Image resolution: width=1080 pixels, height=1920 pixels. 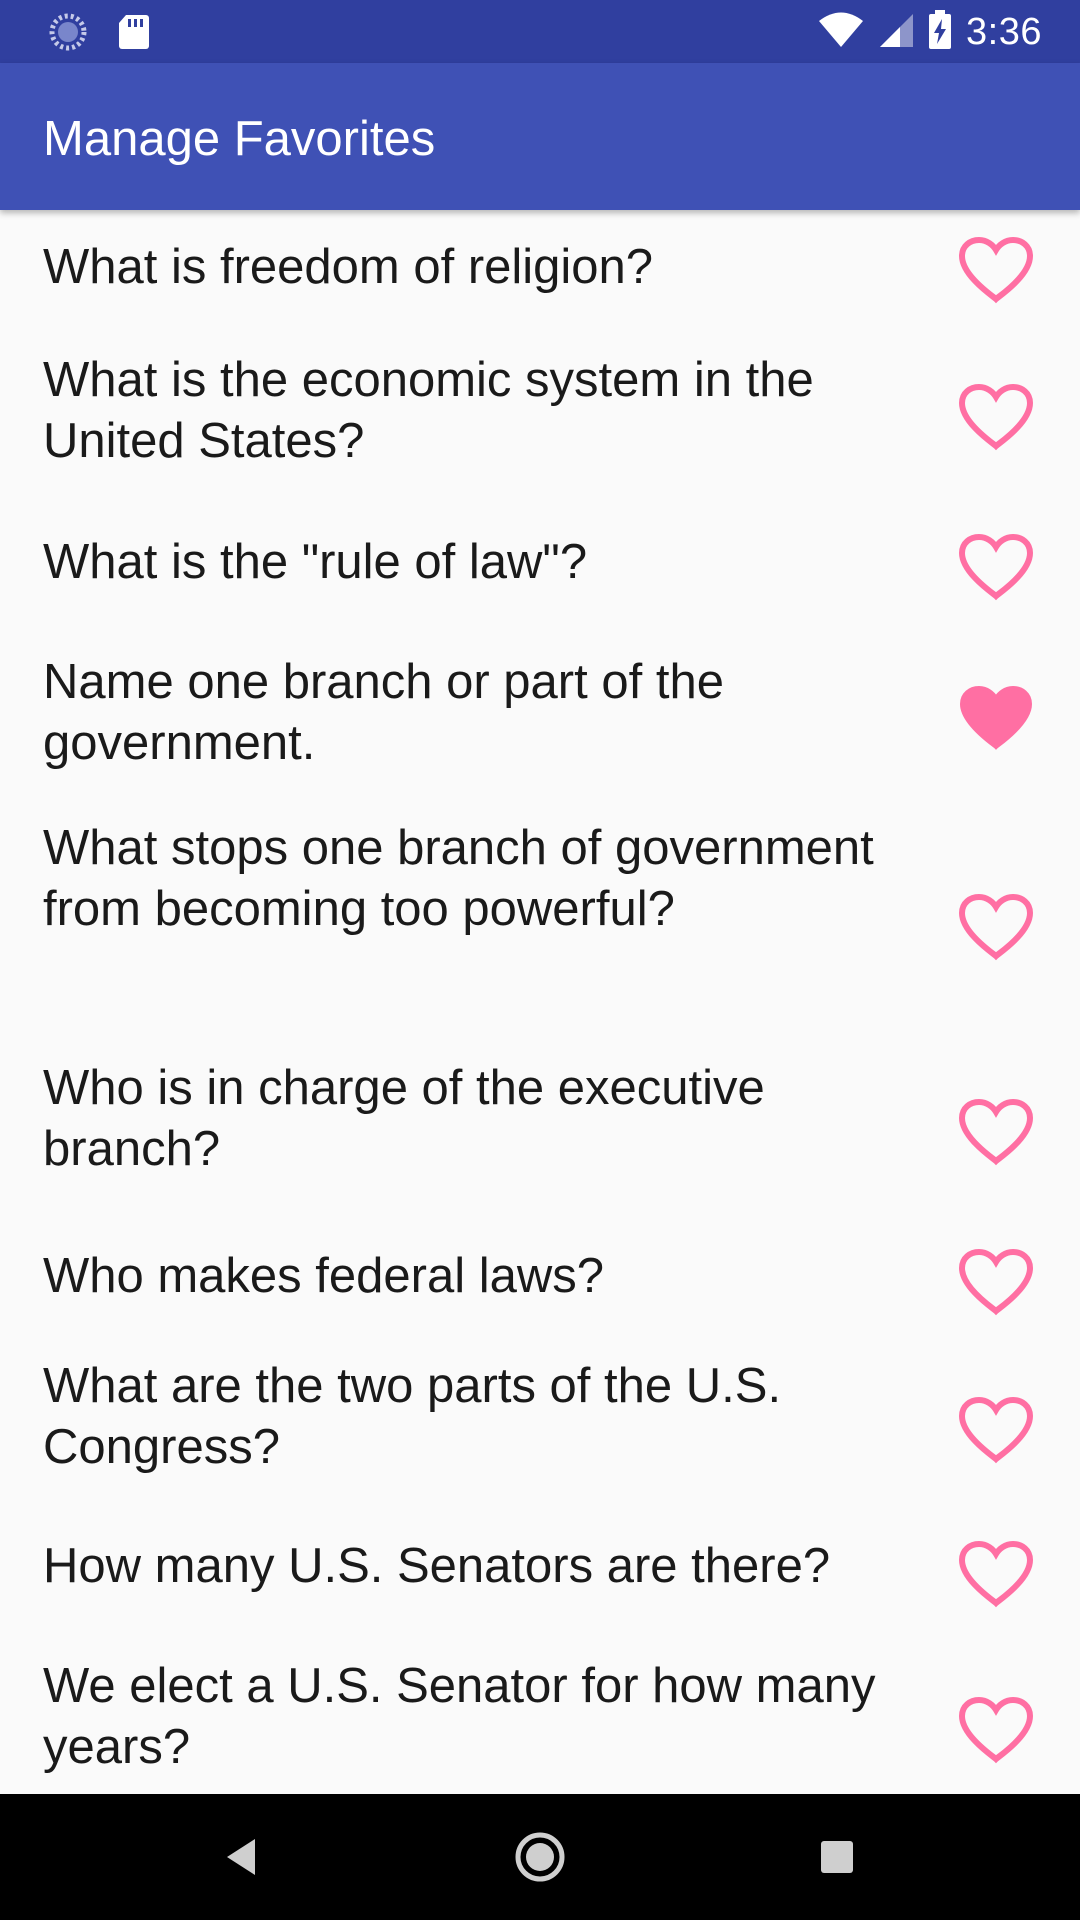 I want to click on battery-charging-icon, so click(x=940, y=32).